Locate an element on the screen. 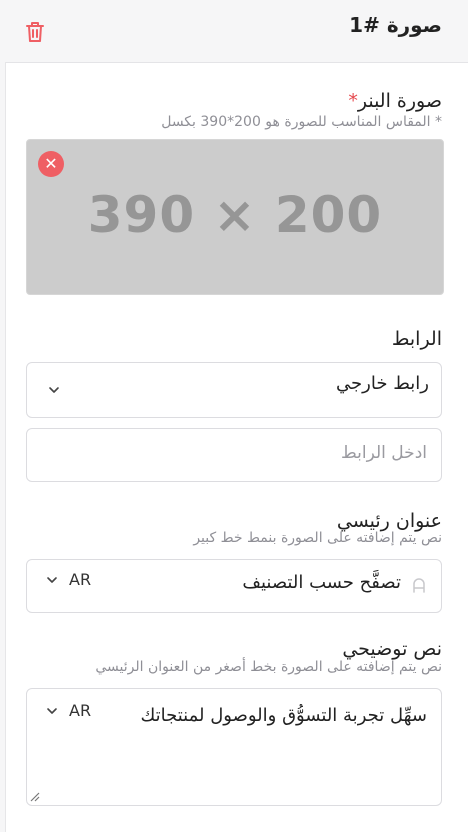  remove-image-button: ✕ is located at coordinates (51, 164).